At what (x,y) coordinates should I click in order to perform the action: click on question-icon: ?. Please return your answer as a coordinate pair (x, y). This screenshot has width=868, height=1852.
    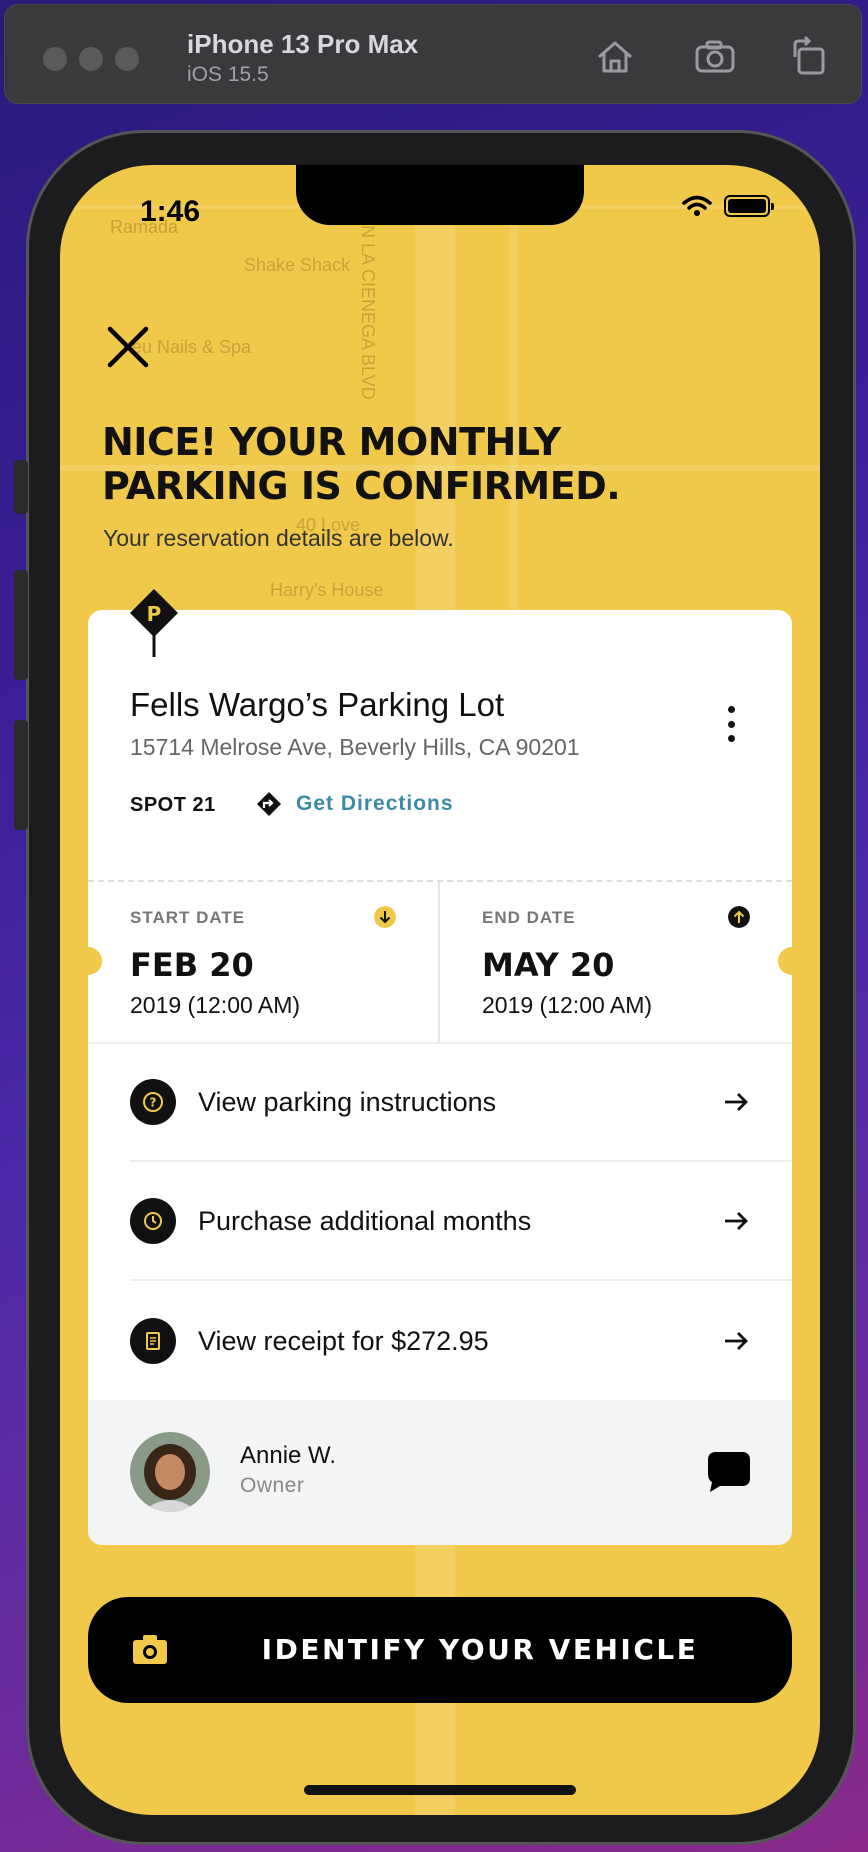
    Looking at the image, I should click on (153, 1102).